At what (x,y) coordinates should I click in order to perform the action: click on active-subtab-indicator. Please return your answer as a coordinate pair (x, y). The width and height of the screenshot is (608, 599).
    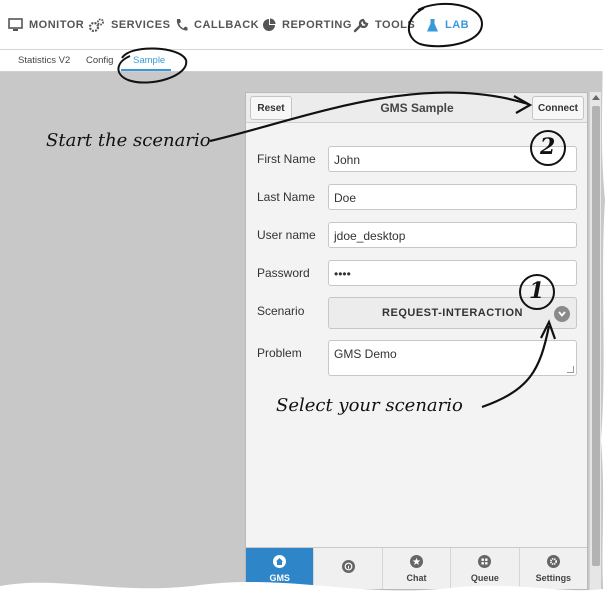
    Looking at the image, I should click on (146, 70).